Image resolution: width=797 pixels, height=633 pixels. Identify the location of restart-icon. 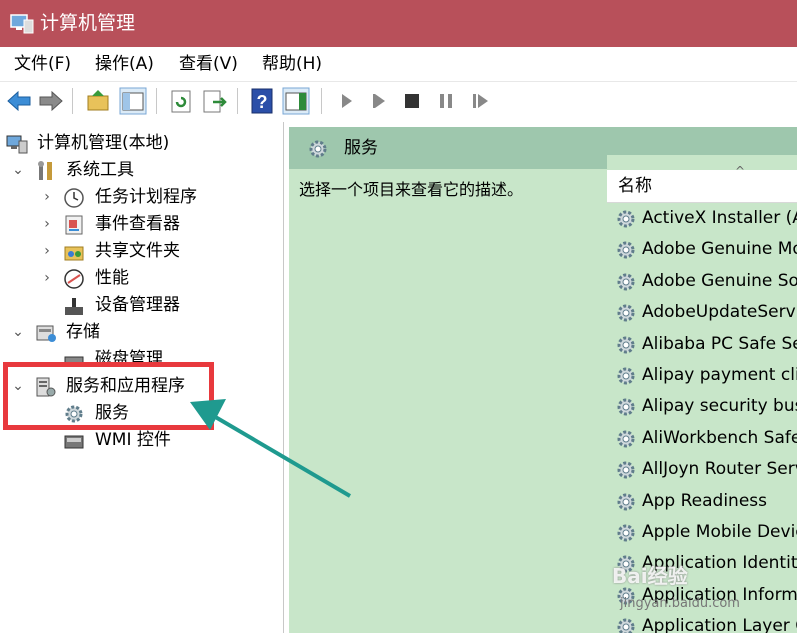
(480, 101).